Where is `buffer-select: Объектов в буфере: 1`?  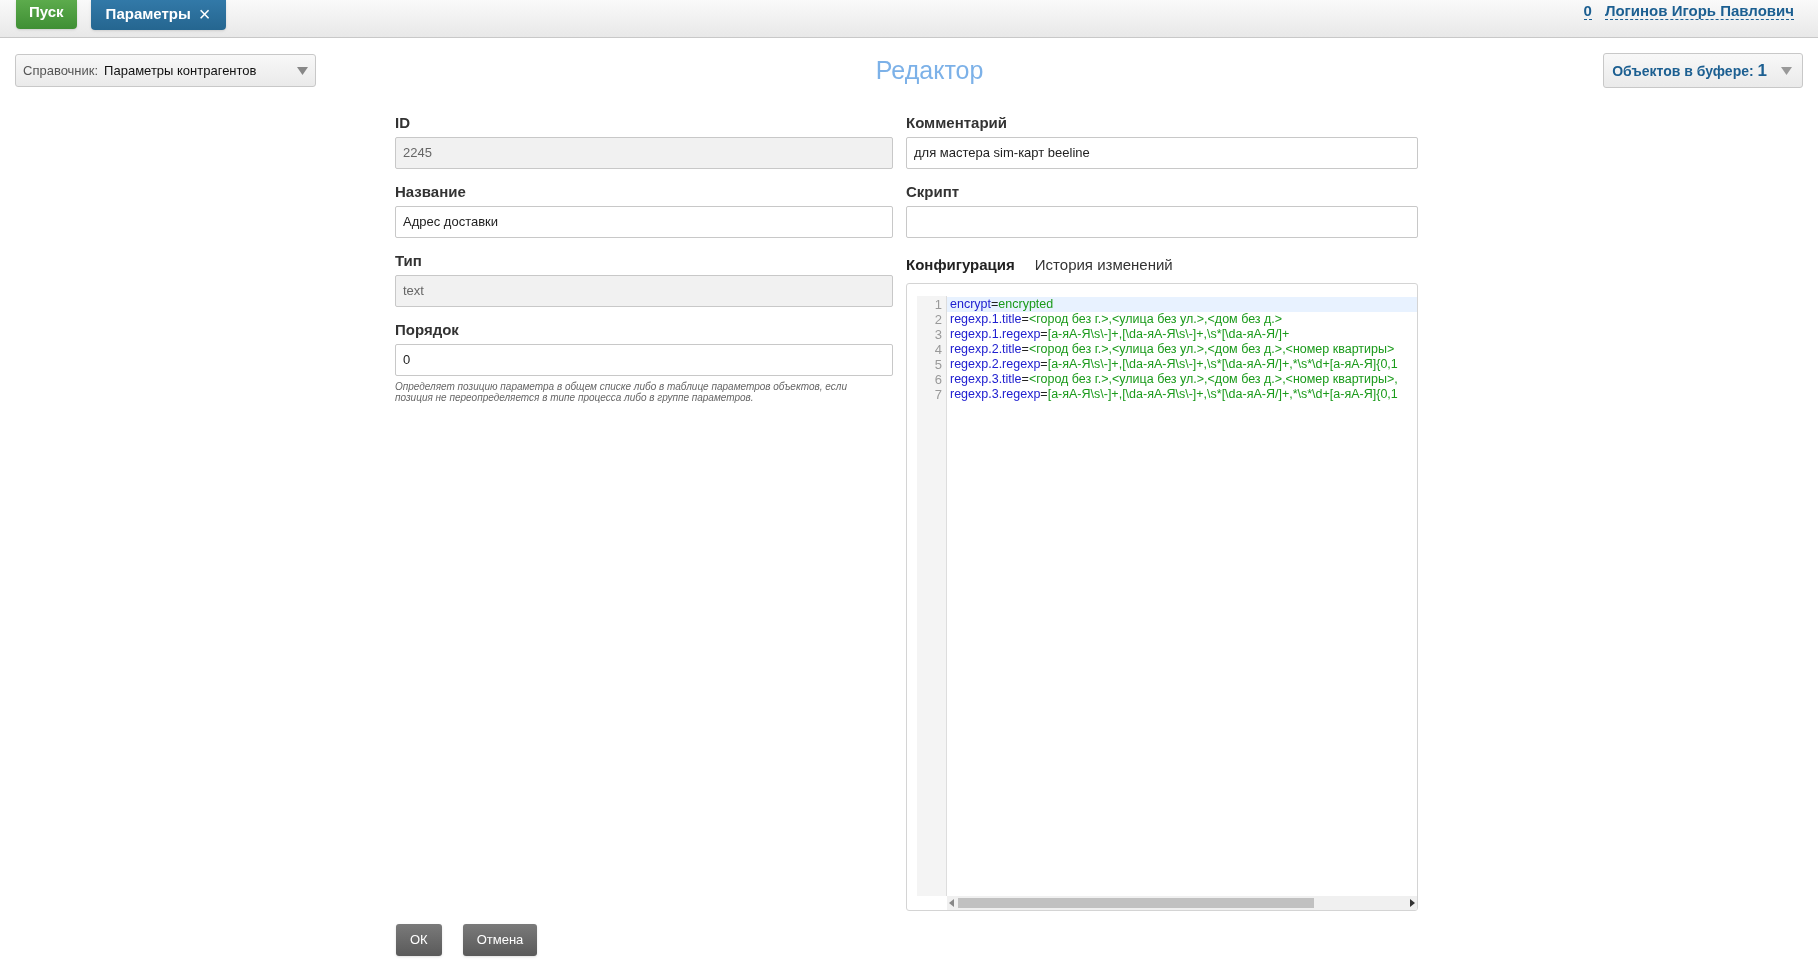
buffer-select: Объектов в буфере: 1 is located at coordinates (1703, 71).